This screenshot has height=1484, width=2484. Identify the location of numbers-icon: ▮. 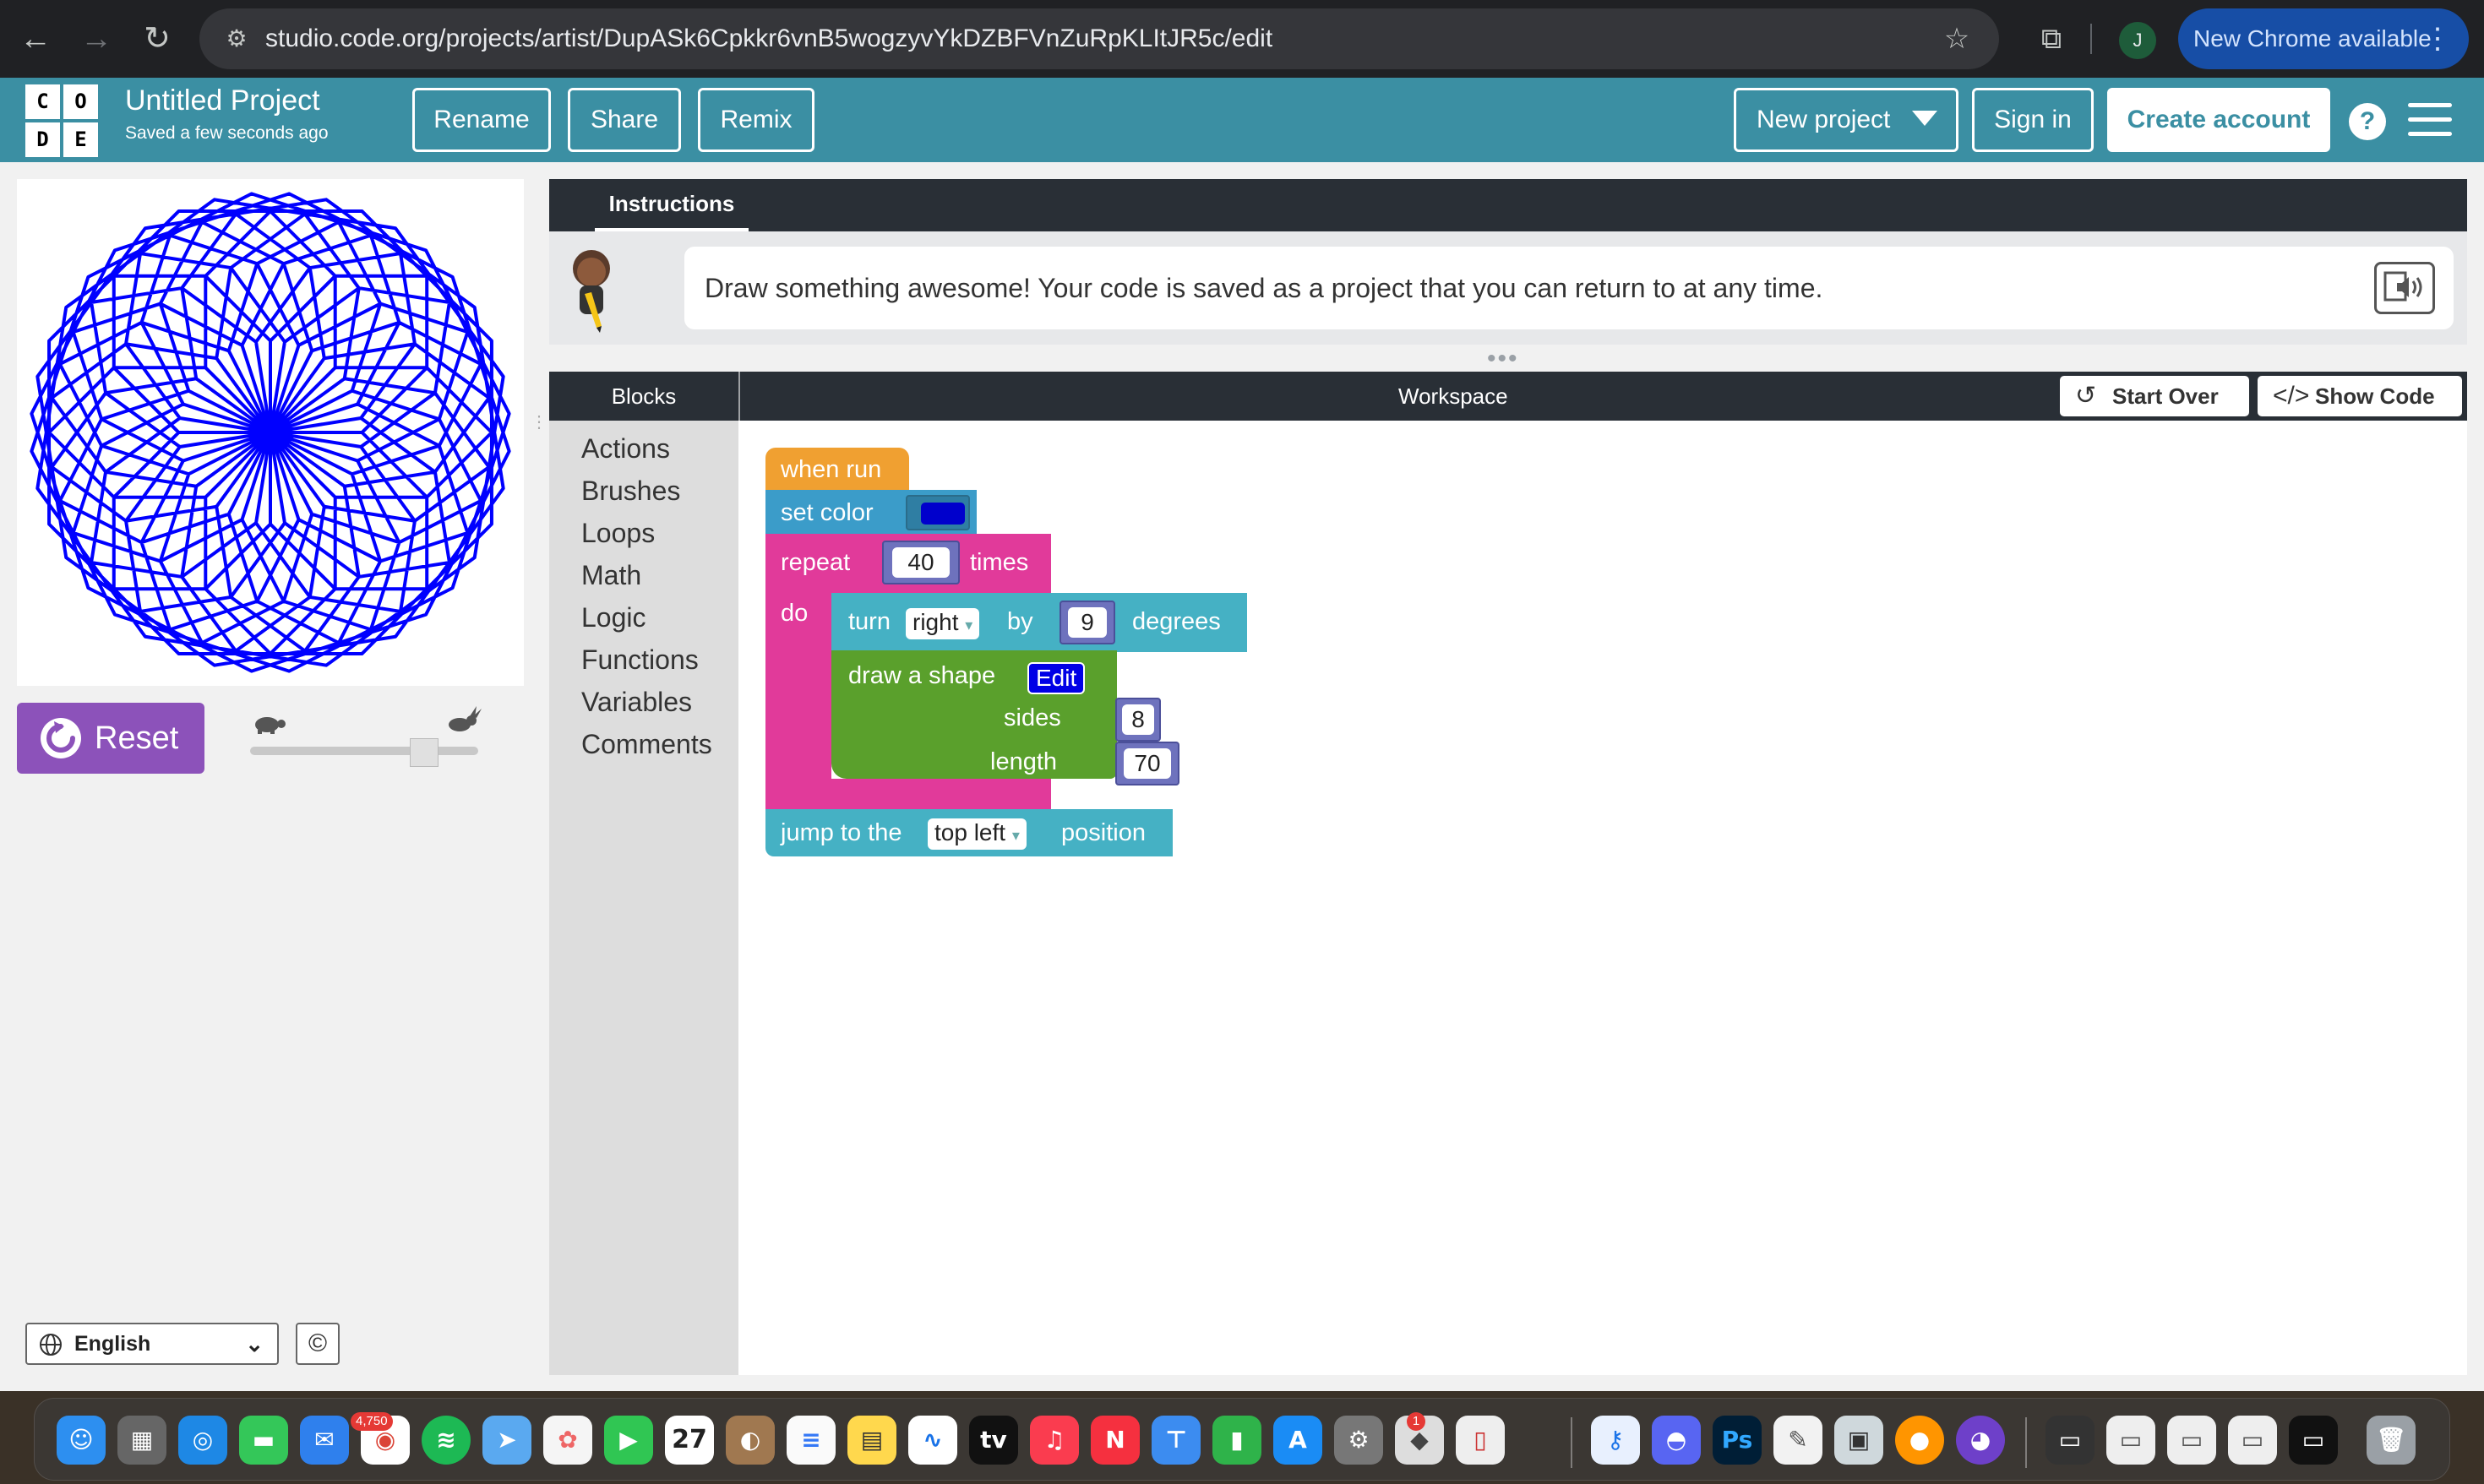
(1236, 1440).